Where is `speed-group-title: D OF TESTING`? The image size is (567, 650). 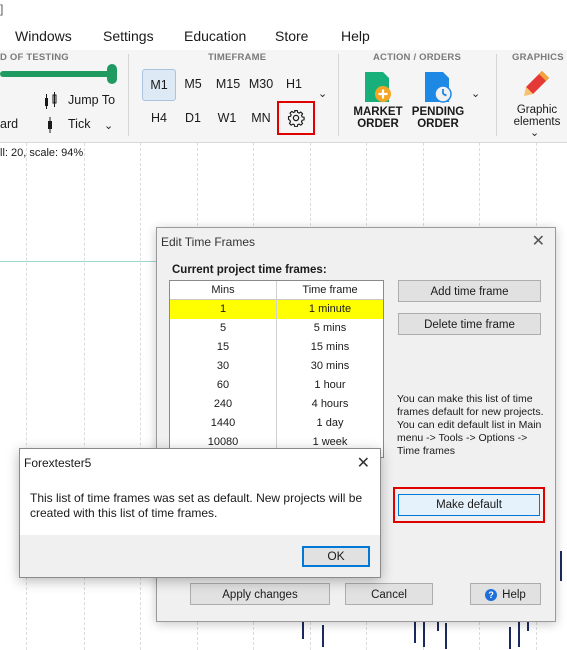 speed-group-title: D OF TESTING is located at coordinates (34, 57).